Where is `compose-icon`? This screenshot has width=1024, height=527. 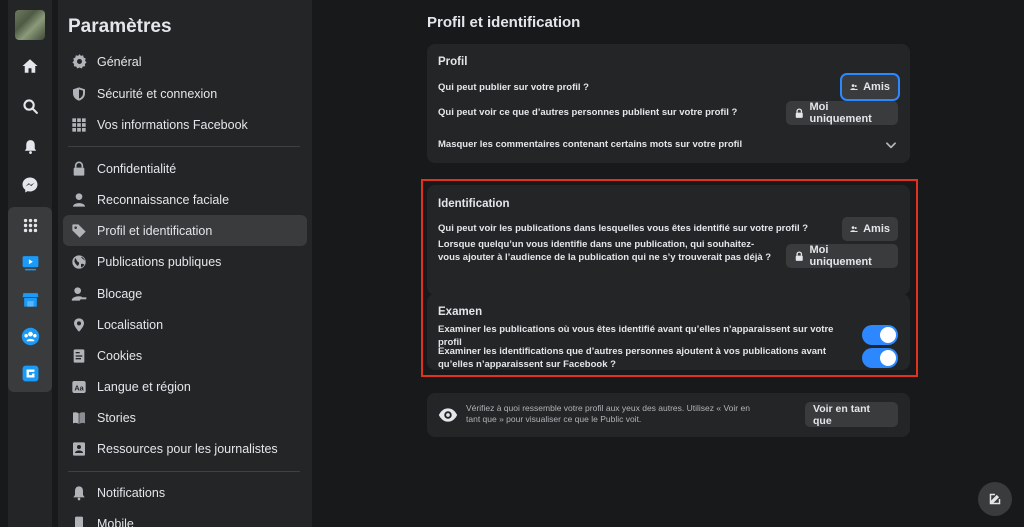
compose-icon is located at coordinates (995, 499).